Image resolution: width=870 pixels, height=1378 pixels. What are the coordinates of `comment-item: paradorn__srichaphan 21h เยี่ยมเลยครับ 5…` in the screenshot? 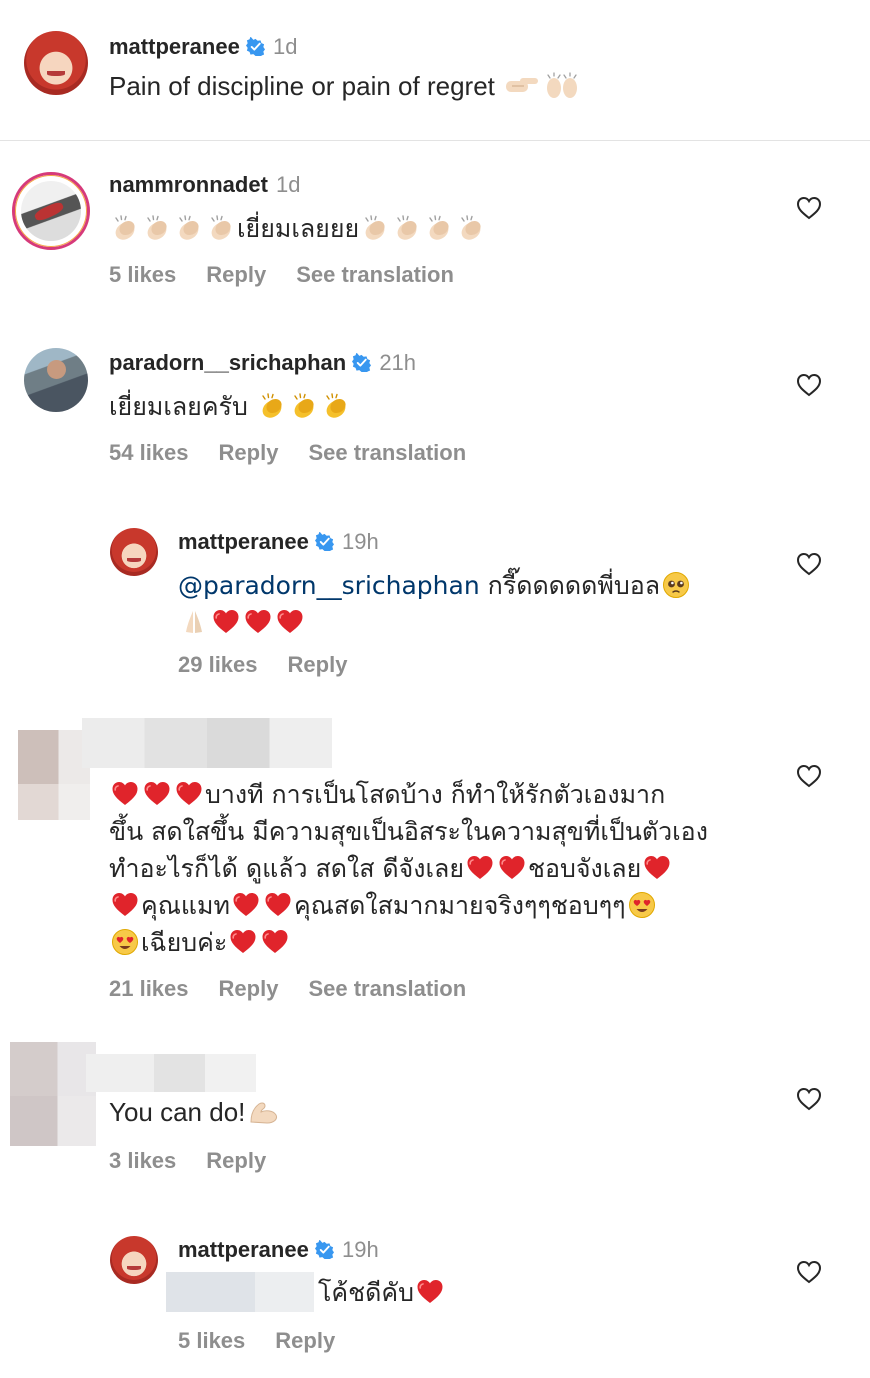 It's located at (435, 405).